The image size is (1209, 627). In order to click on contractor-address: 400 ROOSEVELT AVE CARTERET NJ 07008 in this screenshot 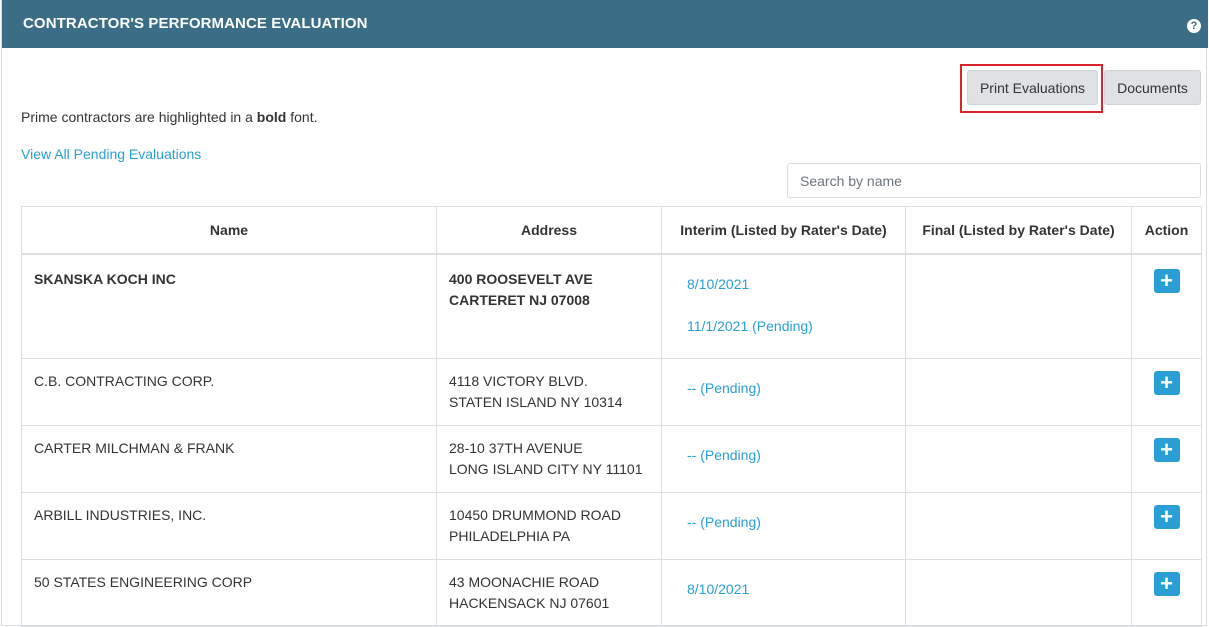, I will do `click(549, 306)`.